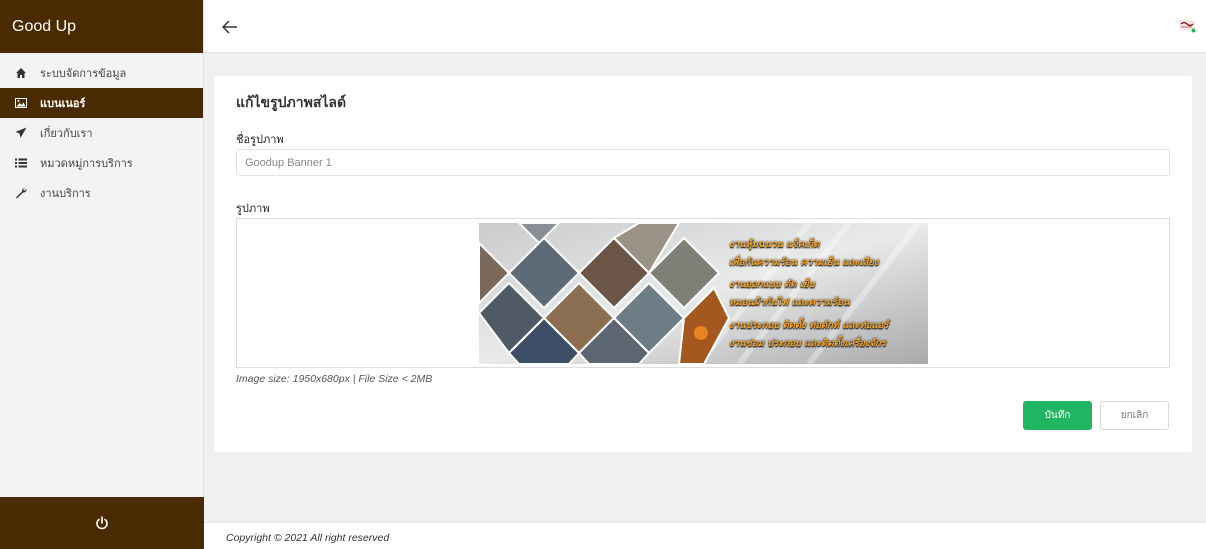 This screenshot has height=549, width=1206. Describe the element at coordinates (101, 26) in the screenshot. I see `brand-title: Good Up` at that location.